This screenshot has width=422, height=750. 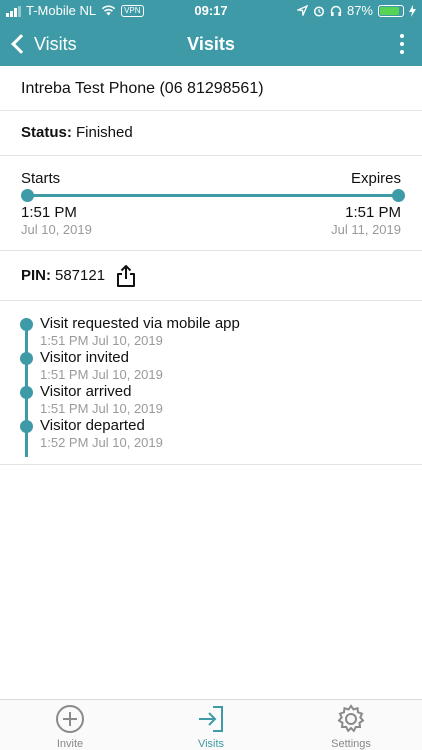 What do you see at coordinates (70, 719) in the screenshot?
I see `plus-circle-icon` at bounding box center [70, 719].